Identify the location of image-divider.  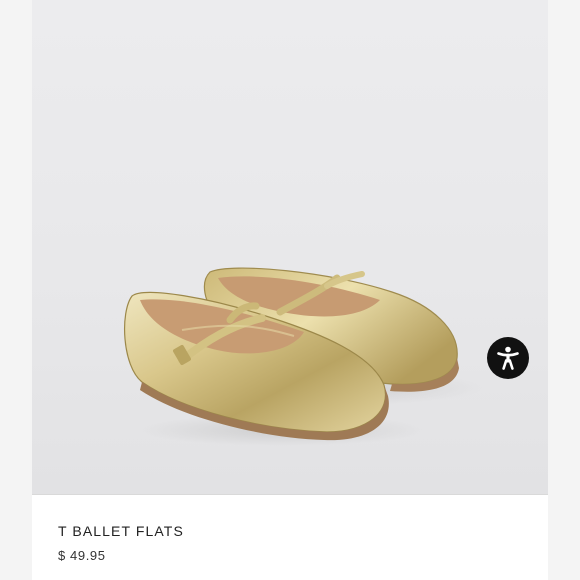
(290, 494).